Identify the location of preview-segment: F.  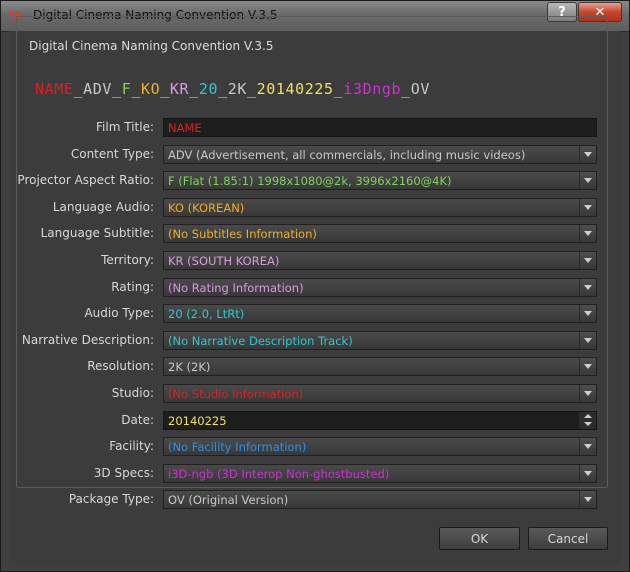
(126, 89).